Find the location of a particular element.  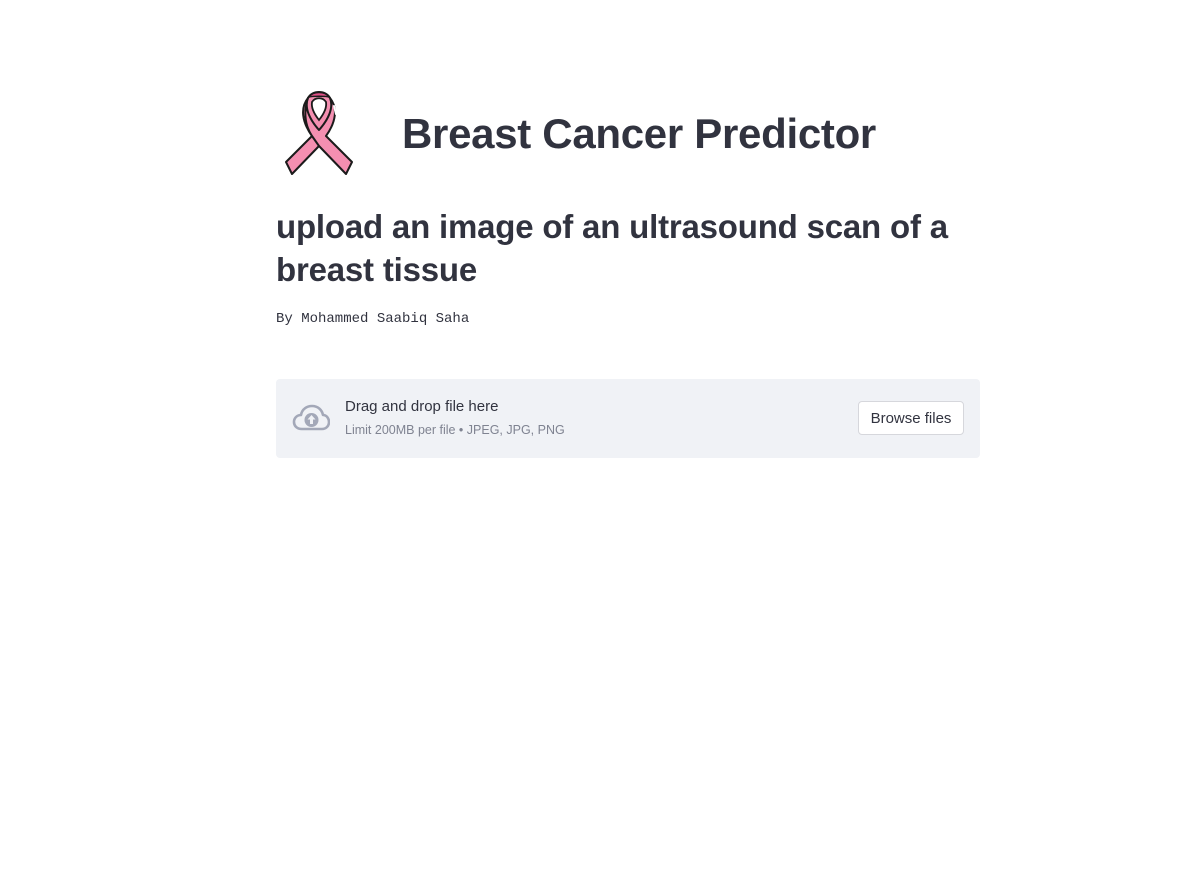

author-byline: By Mohammed Saabiq Saha is located at coordinates (373, 319).